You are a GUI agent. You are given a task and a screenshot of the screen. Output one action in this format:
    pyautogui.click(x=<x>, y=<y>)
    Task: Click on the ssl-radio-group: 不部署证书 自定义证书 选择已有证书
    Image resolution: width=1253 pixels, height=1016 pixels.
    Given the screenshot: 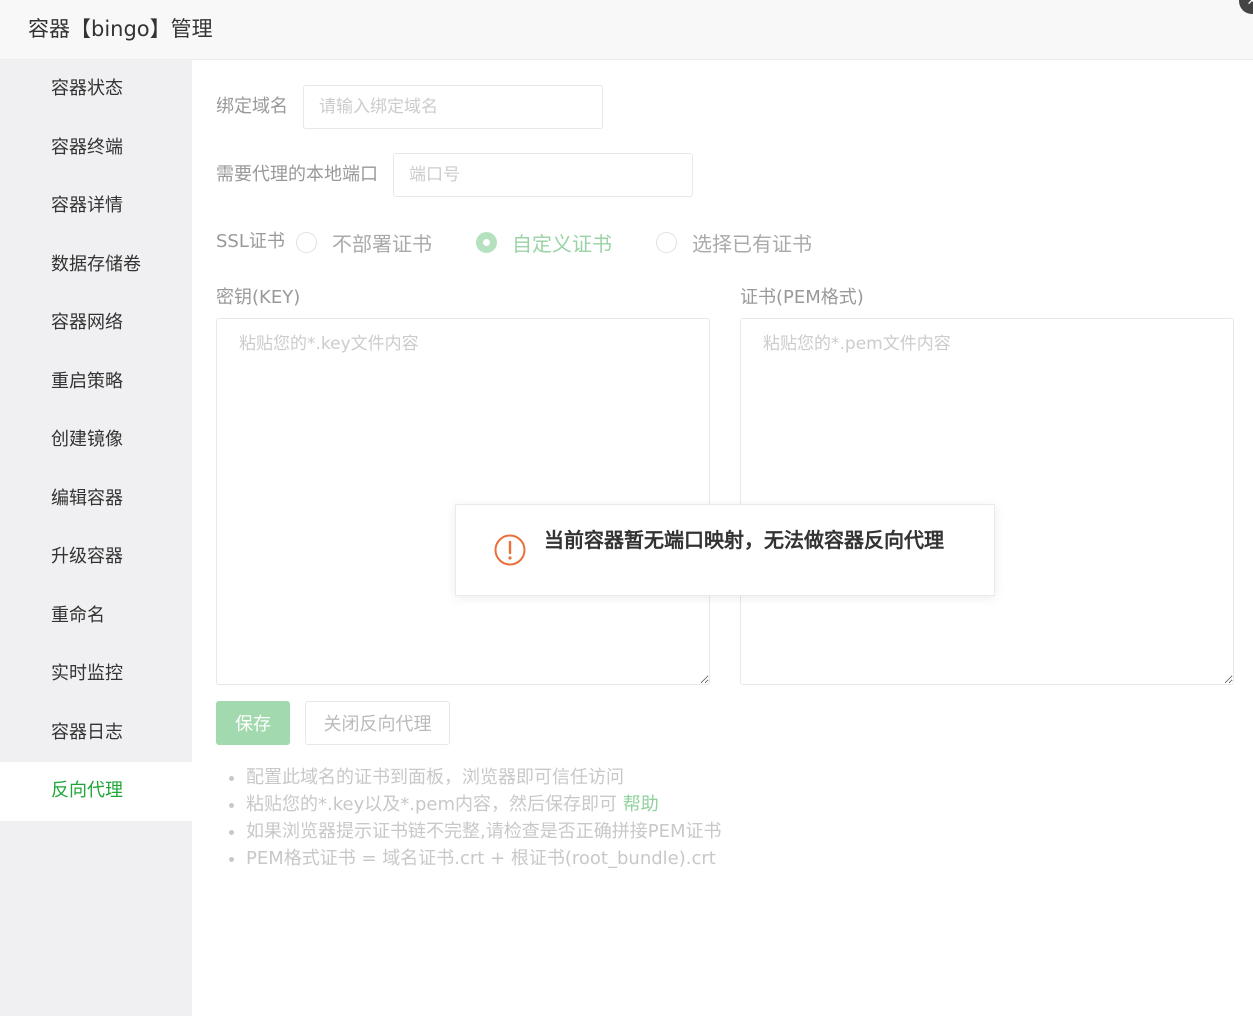 What is the action you would take?
    pyautogui.click(x=576, y=242)
    